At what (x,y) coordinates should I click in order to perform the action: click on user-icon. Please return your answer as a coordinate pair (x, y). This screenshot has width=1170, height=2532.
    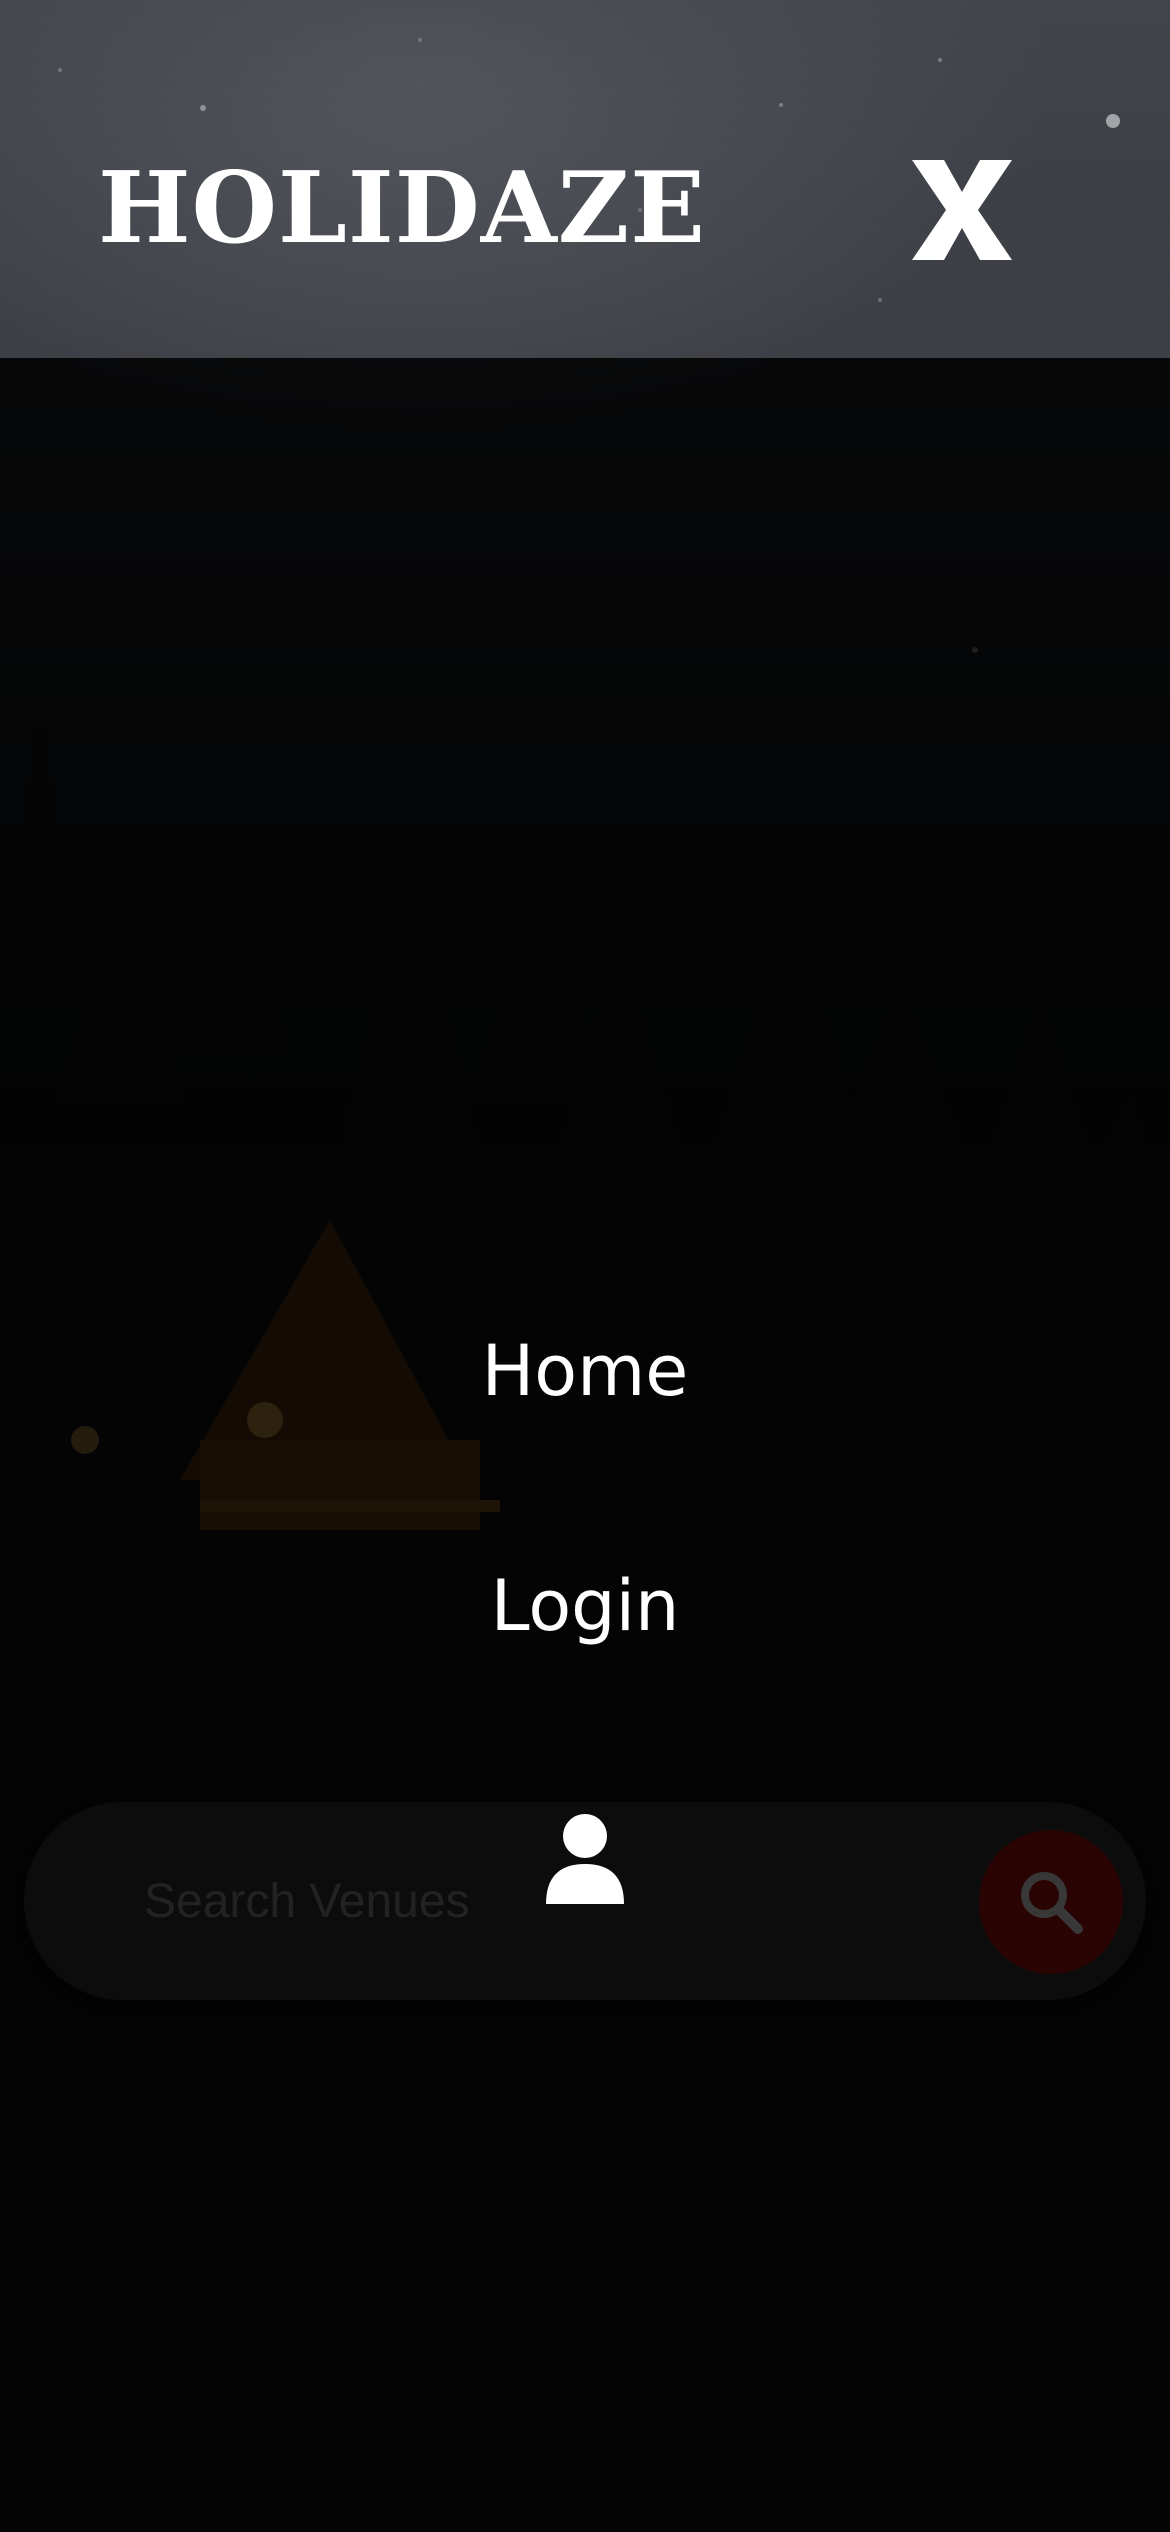
    Looking at the image, I should click on (585, 1859).